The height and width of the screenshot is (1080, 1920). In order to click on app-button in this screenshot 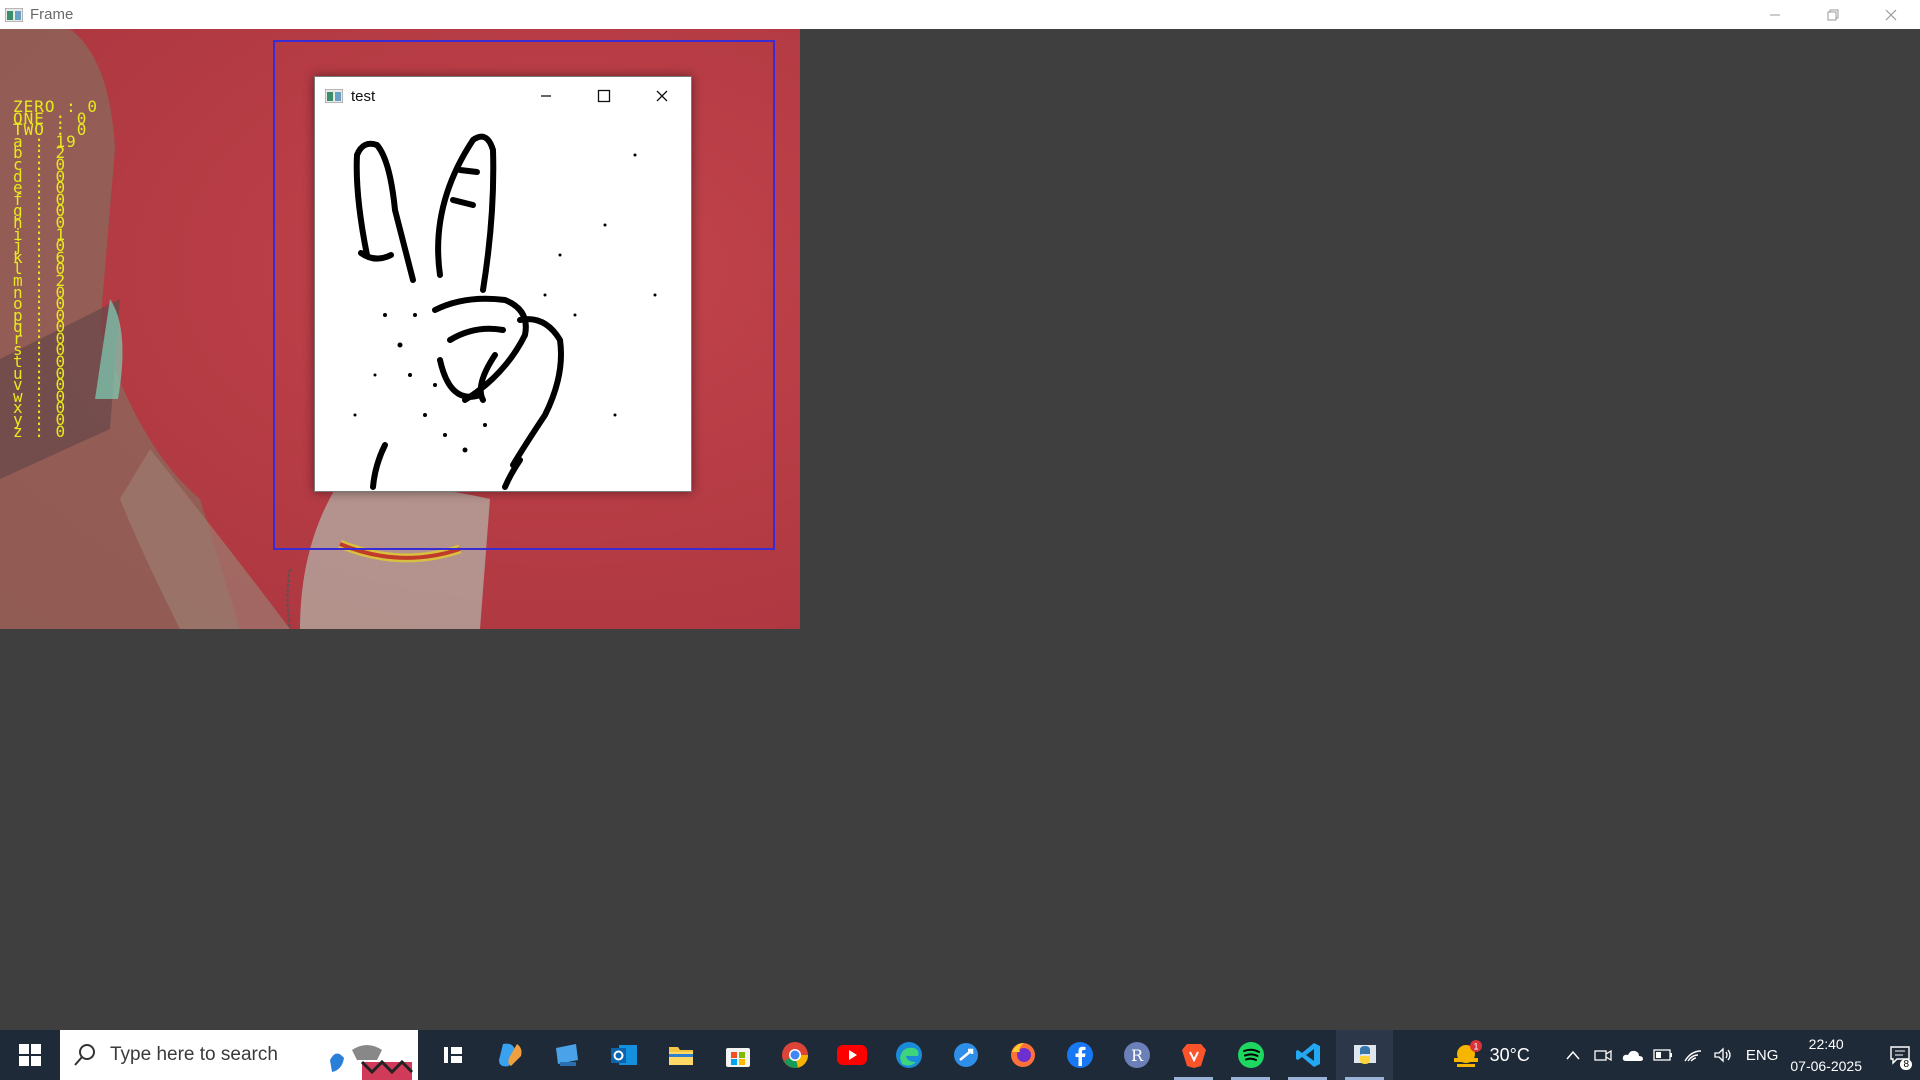, I will do `click(965, 1055)`.